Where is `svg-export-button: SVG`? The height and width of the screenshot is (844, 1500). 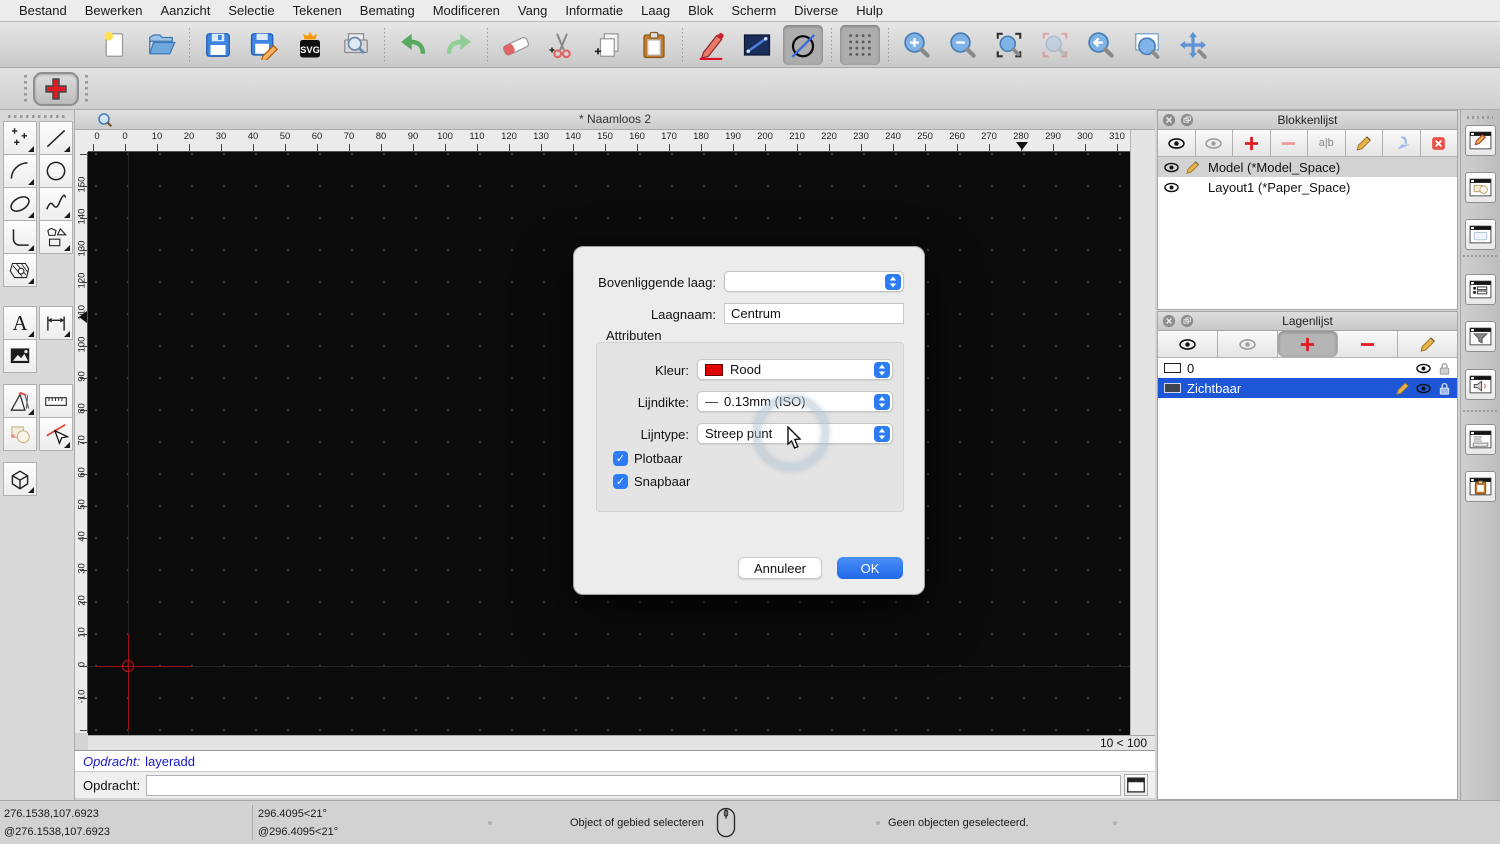 svg-export-button: SVG is located at coordinates (310, 45).